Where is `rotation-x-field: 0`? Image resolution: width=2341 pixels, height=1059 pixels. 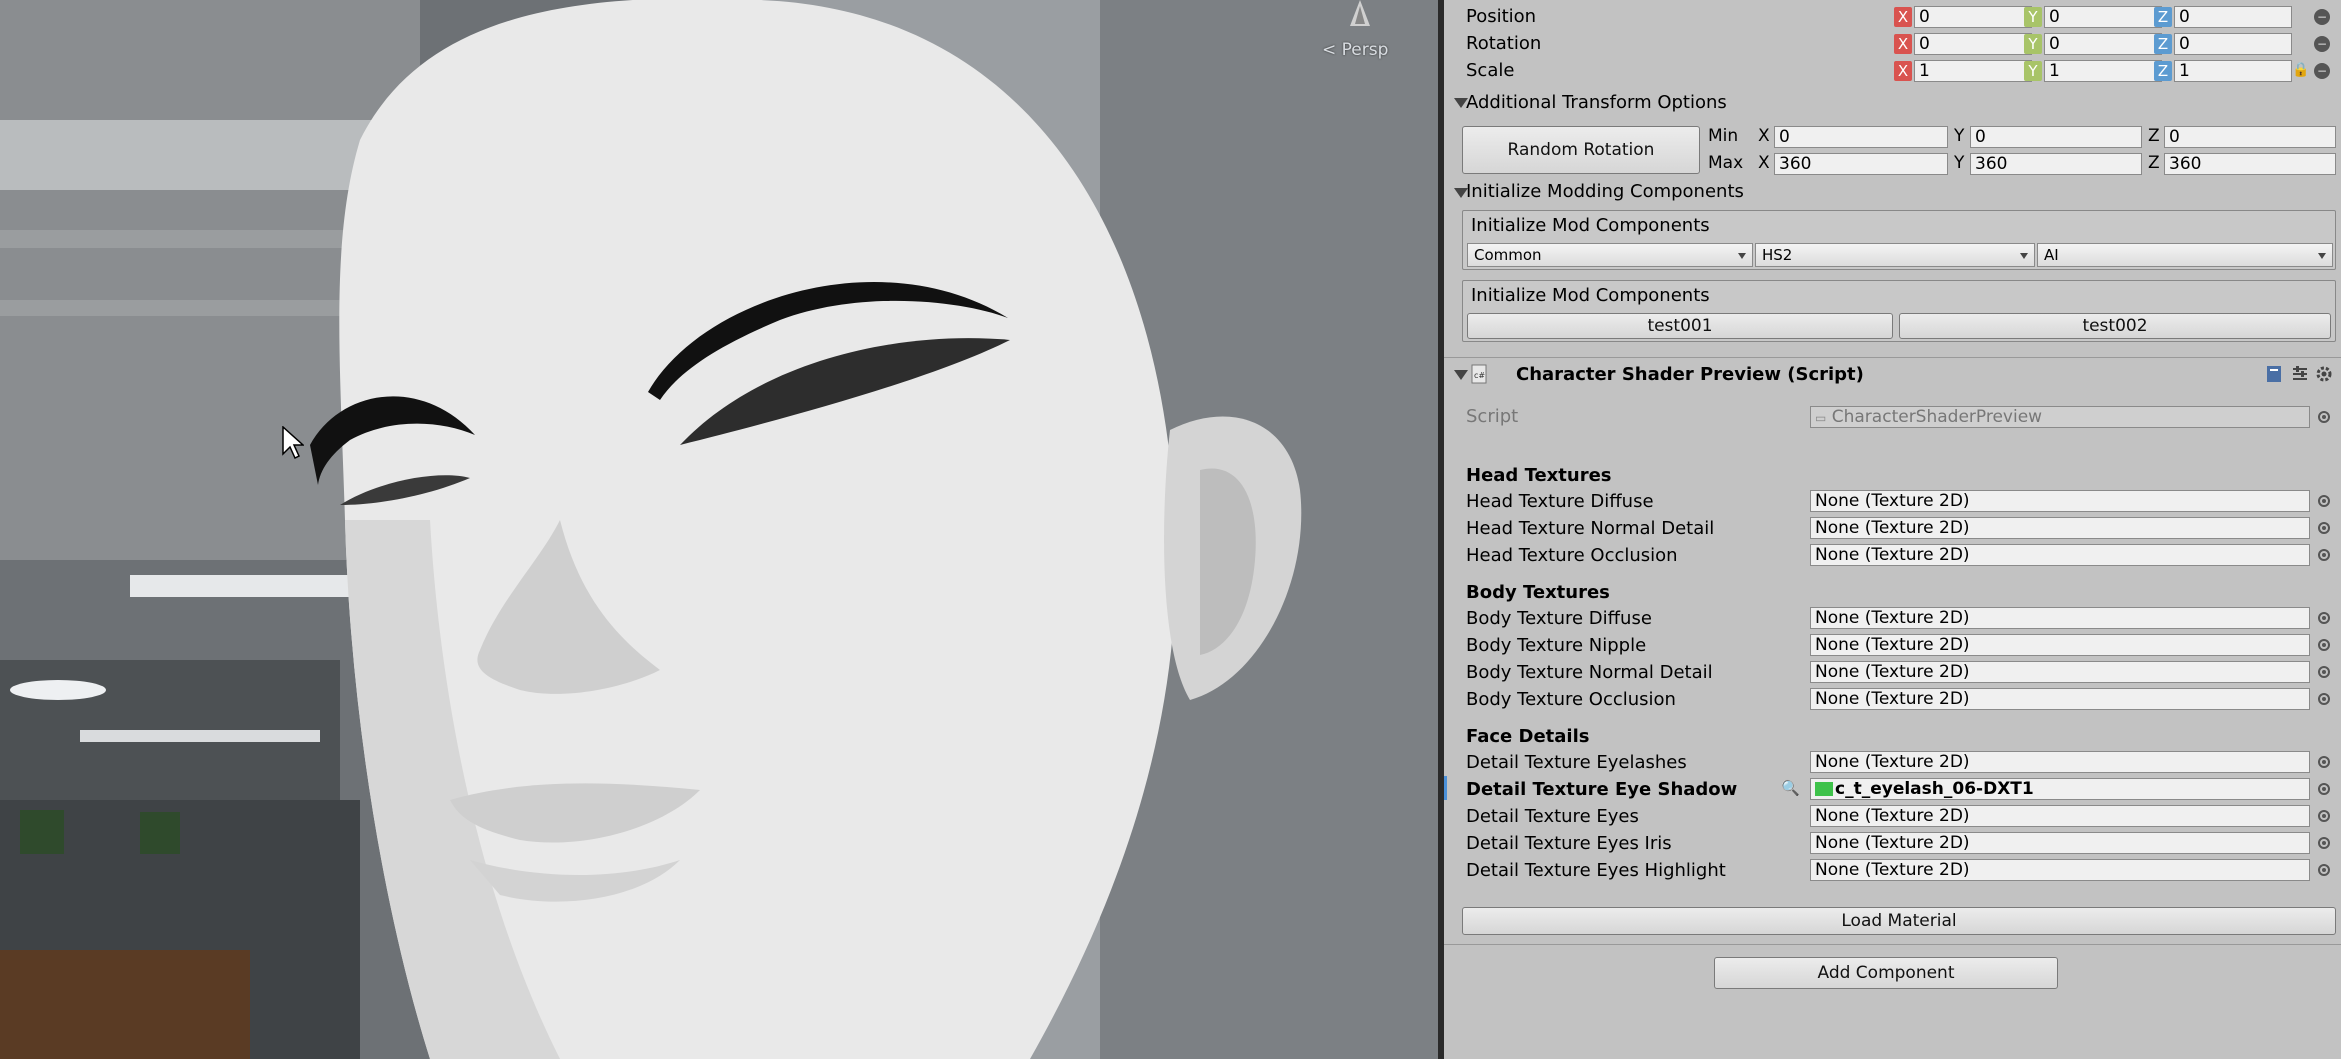 rotation-x-field: 0 is located at coordinates (1973, 44).